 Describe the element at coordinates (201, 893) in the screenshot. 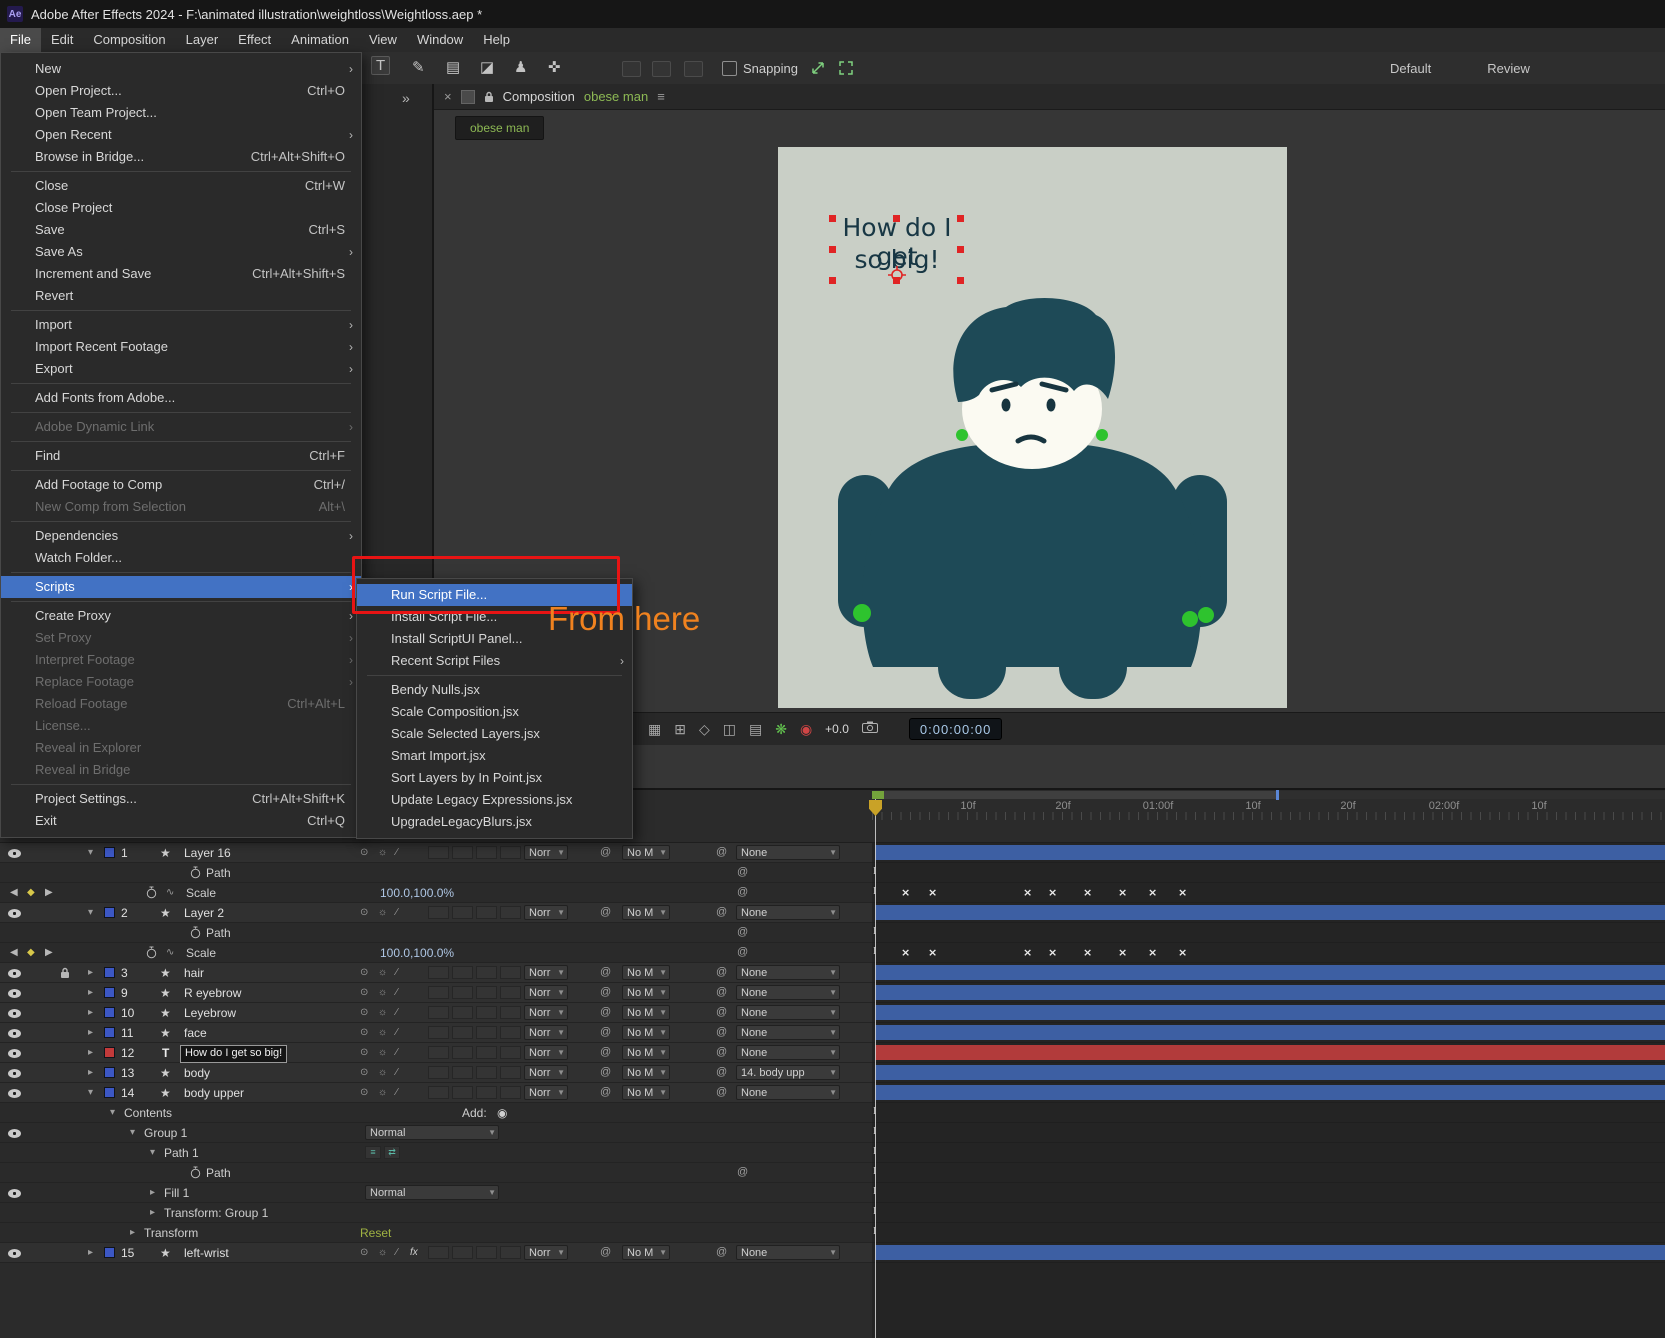

I see `property-name: Scale` at that location.